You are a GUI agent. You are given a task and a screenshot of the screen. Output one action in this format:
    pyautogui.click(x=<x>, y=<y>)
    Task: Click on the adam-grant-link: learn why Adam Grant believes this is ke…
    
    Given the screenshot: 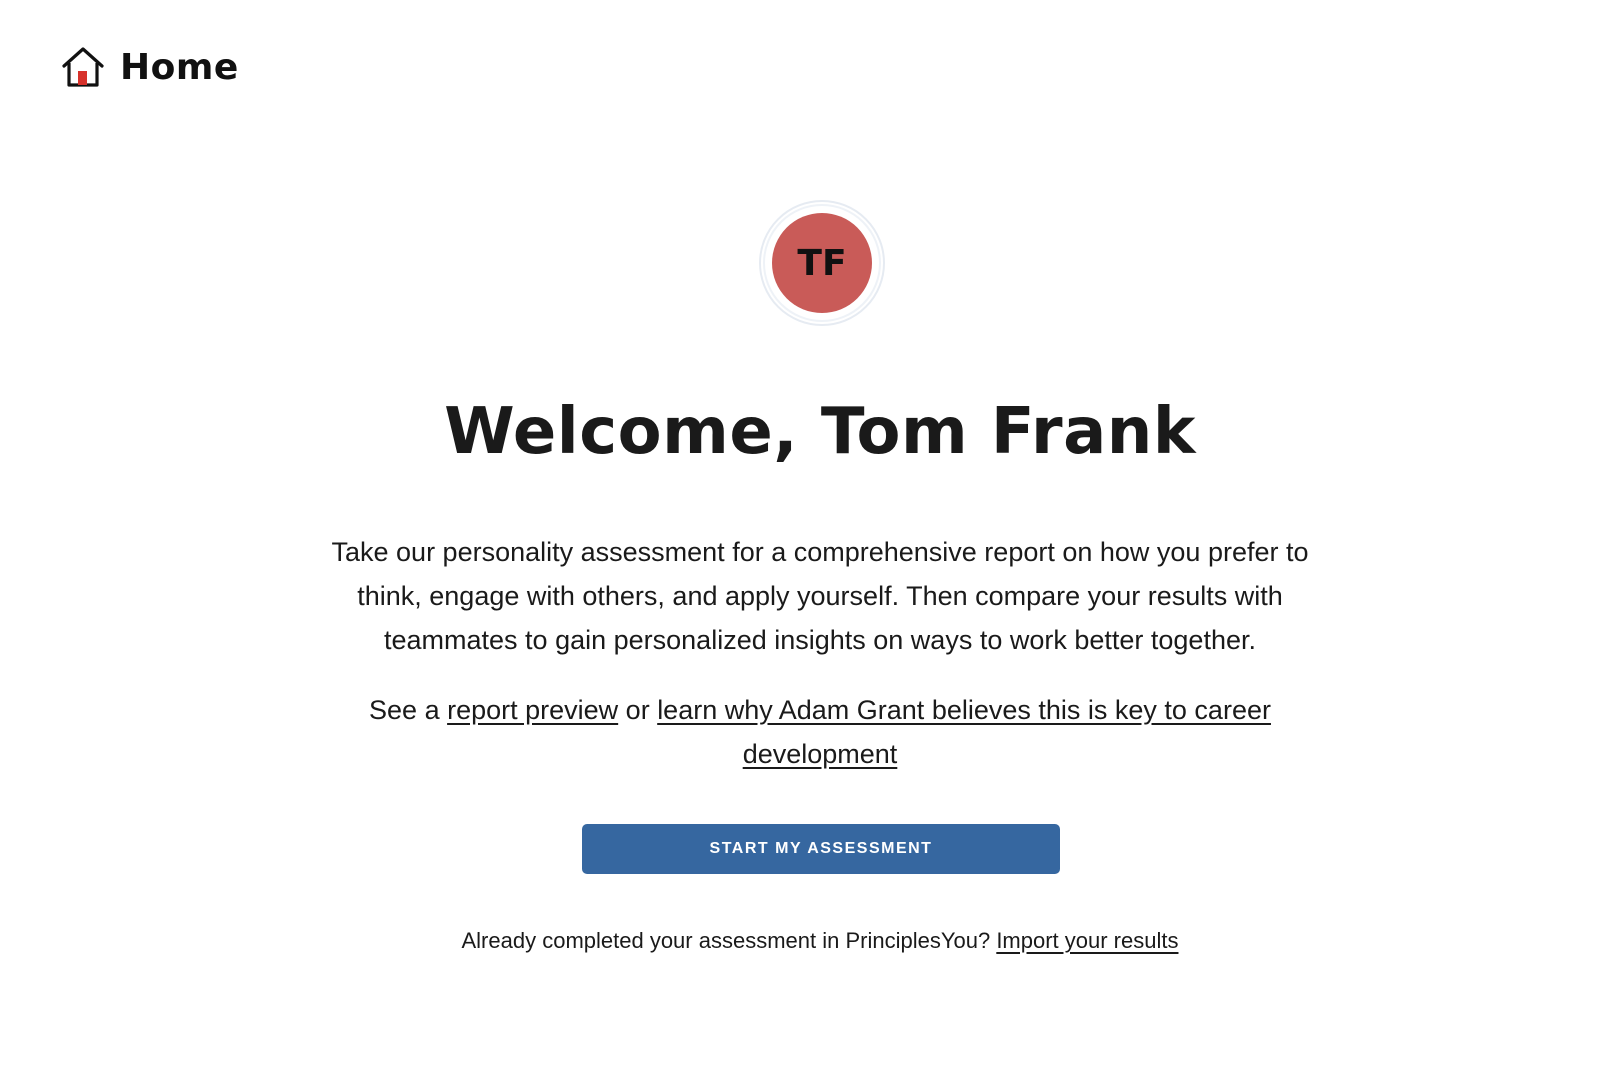 What is the action you would take?
    pyautogui.click(x=964, y=732)
    